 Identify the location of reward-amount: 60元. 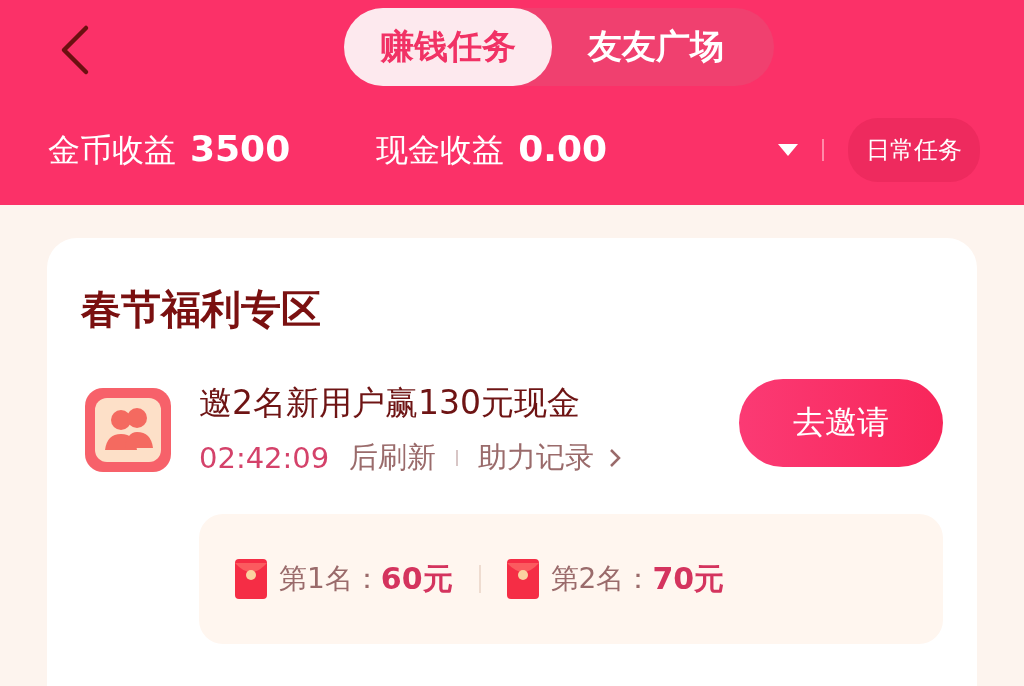
(416, 578).